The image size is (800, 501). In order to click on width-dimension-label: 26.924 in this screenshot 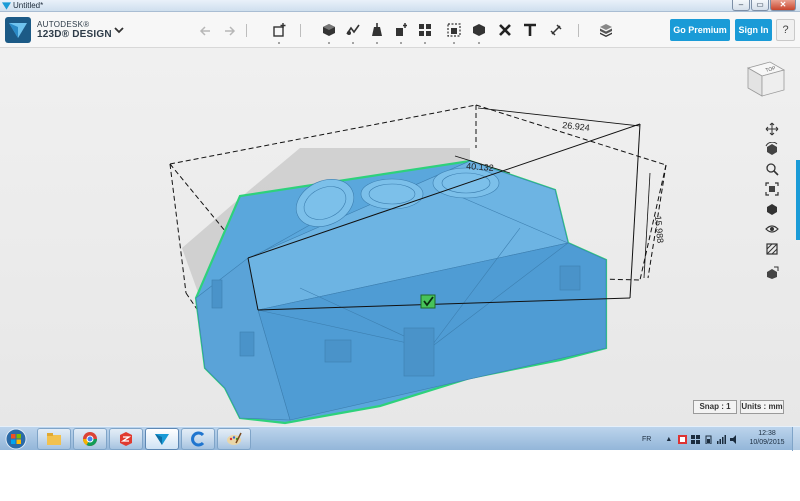, I will do `click(576, 126)`.